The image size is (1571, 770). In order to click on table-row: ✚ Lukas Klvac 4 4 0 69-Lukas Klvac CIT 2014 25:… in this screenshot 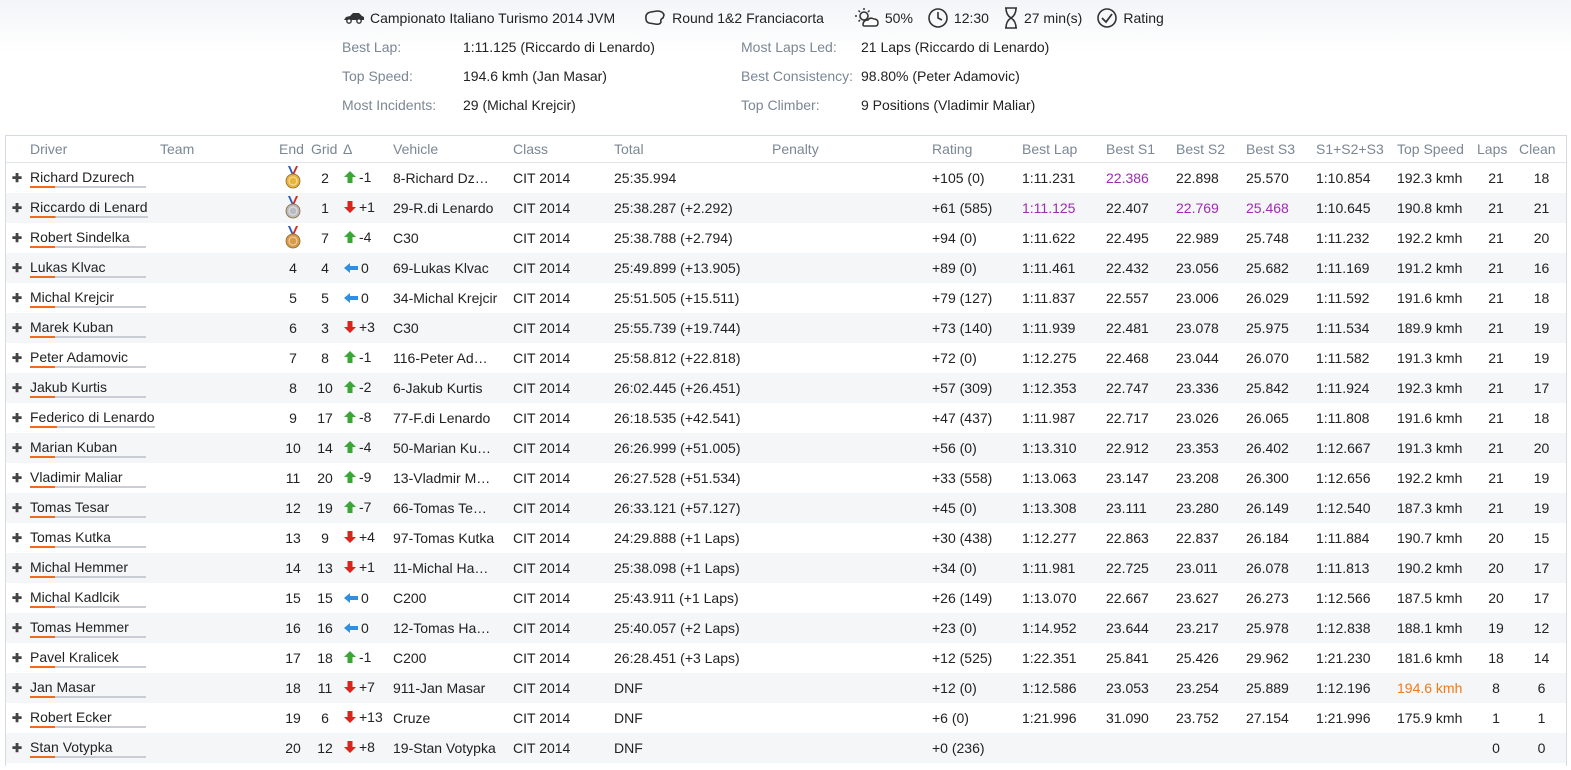, I will do `click(786, 268)`.